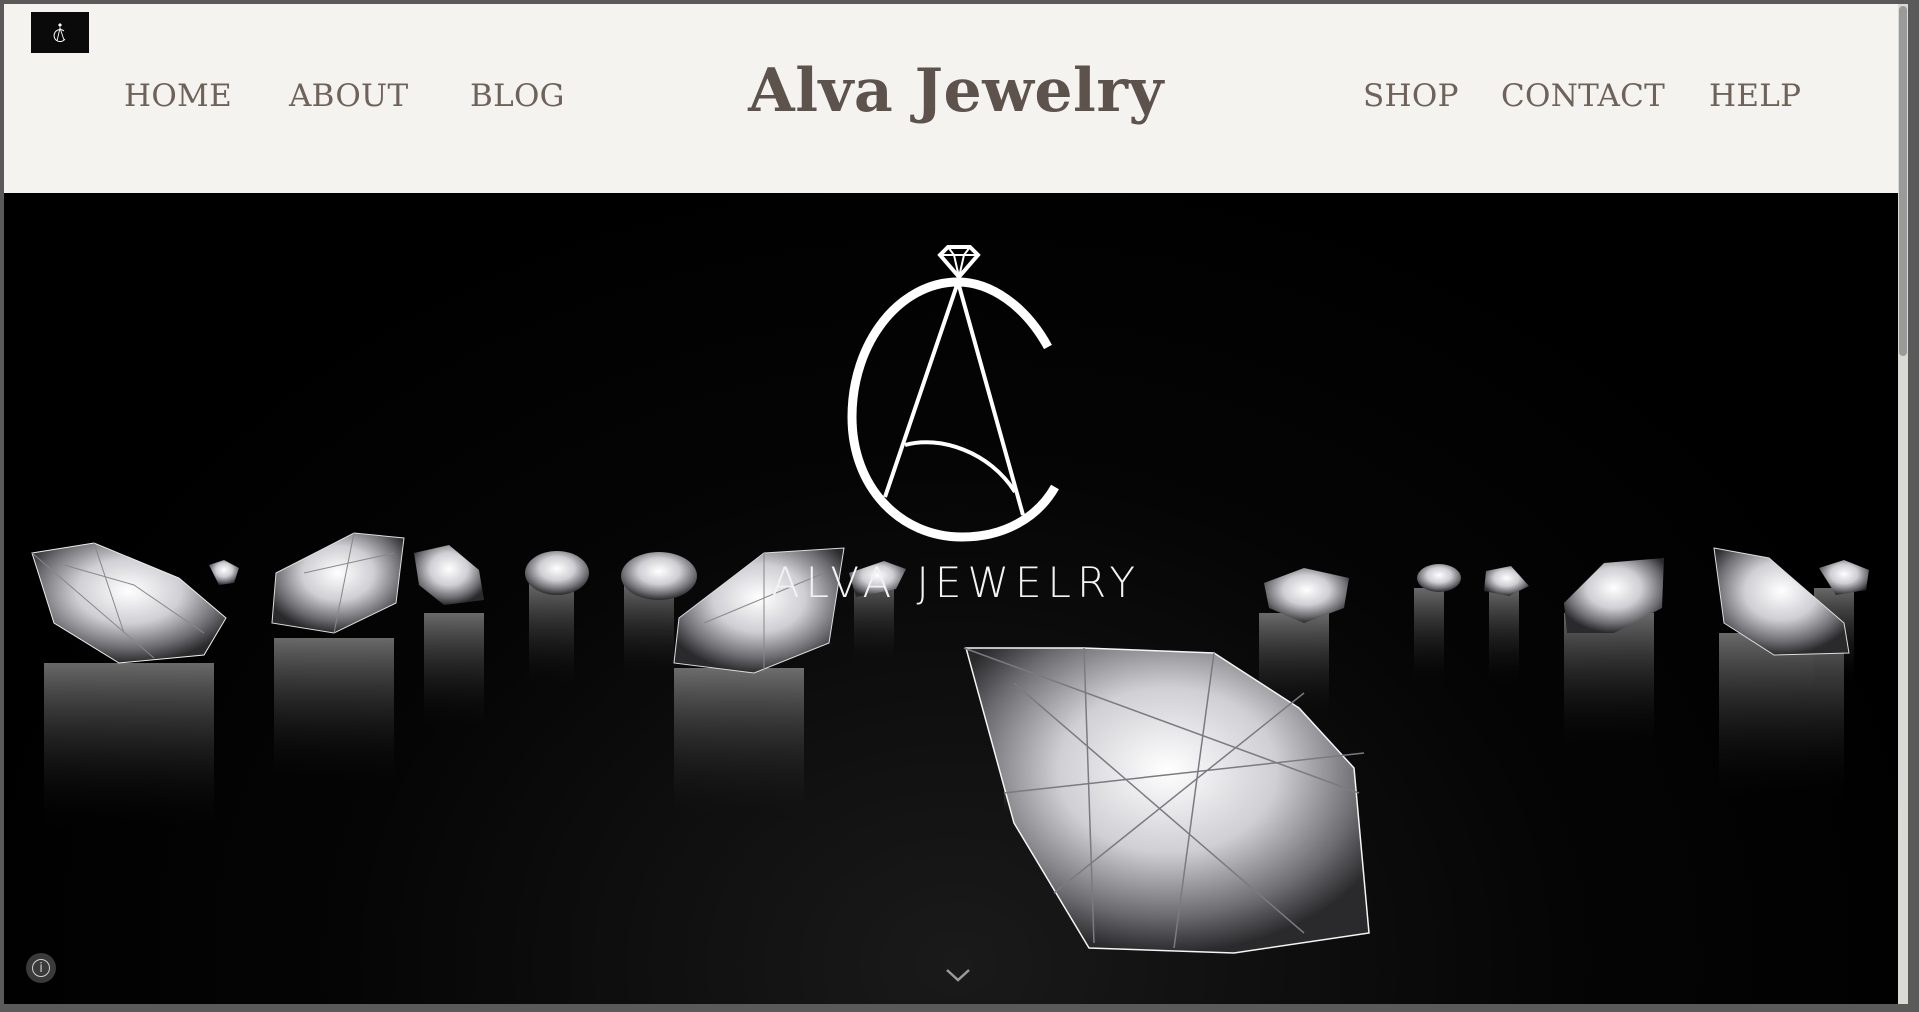 The width and height of the screenshot is (1919, 1012). I want to click on brand-title-link: Alva Jewelry, so click(956, 91).